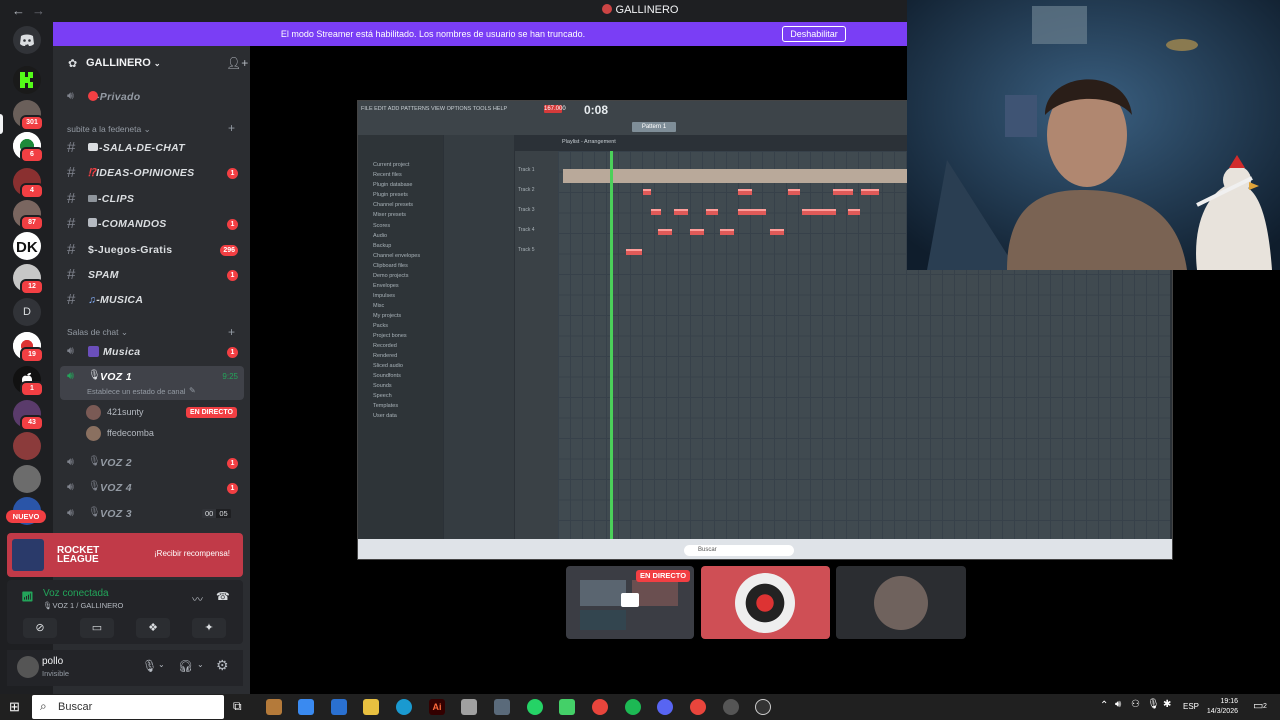  Describe the element at coordinates (390, 336) in the screenshot. I see `browser-item: Project bones` at that location.